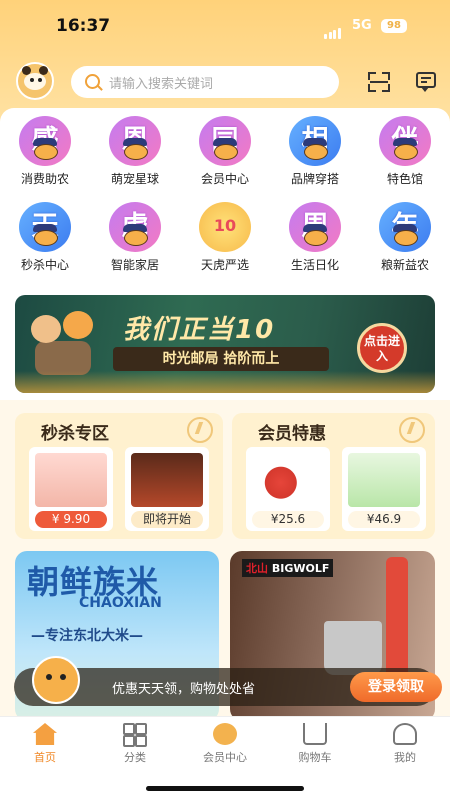 The height and width of the screenshot is (801, 450). What do you see at coordinates (228, 681) in the screenshot?
I see `login-prompt-bar: 优惠天天领，购物处处省 登录领取` at bounding box center [228, 681].